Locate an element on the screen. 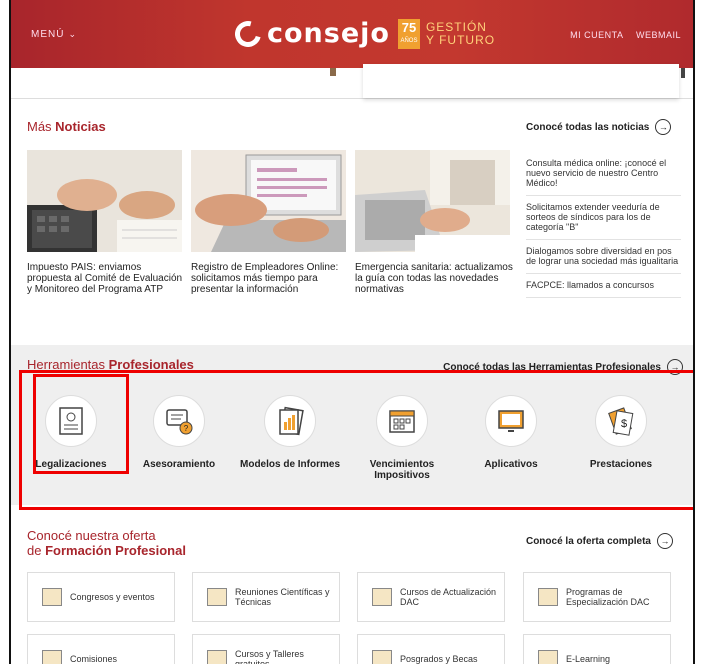  news-section-title: Más Noticias is located at coordinates (66, 126).